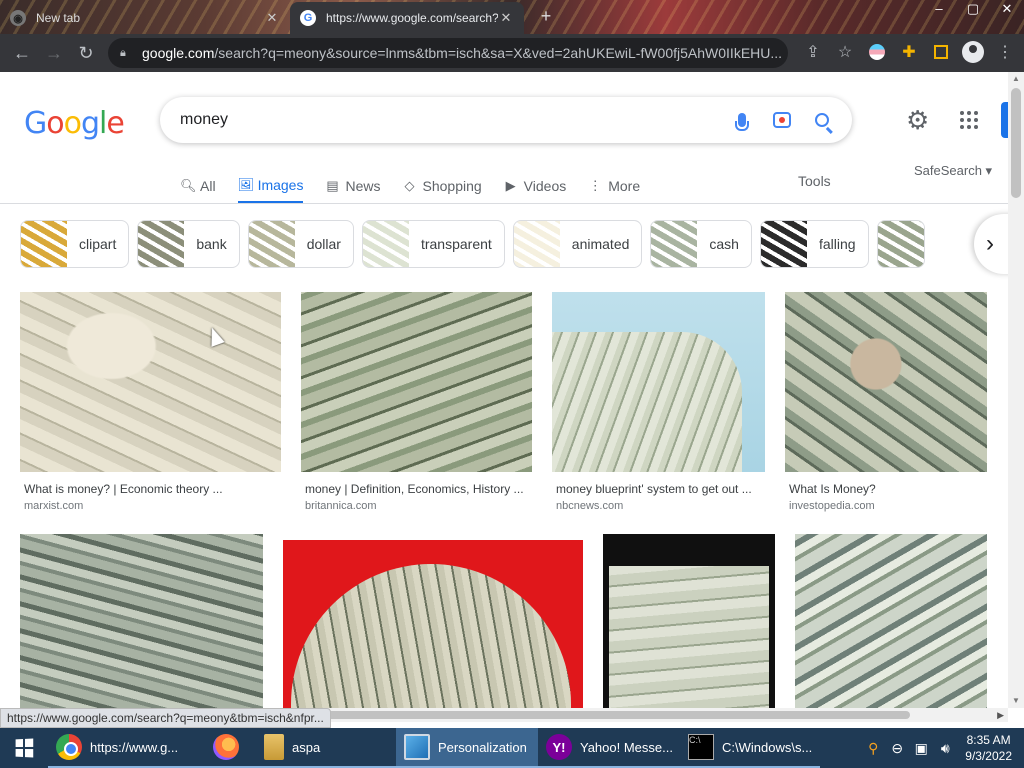  I want to click on logo-letter: o, so click(55, 123).